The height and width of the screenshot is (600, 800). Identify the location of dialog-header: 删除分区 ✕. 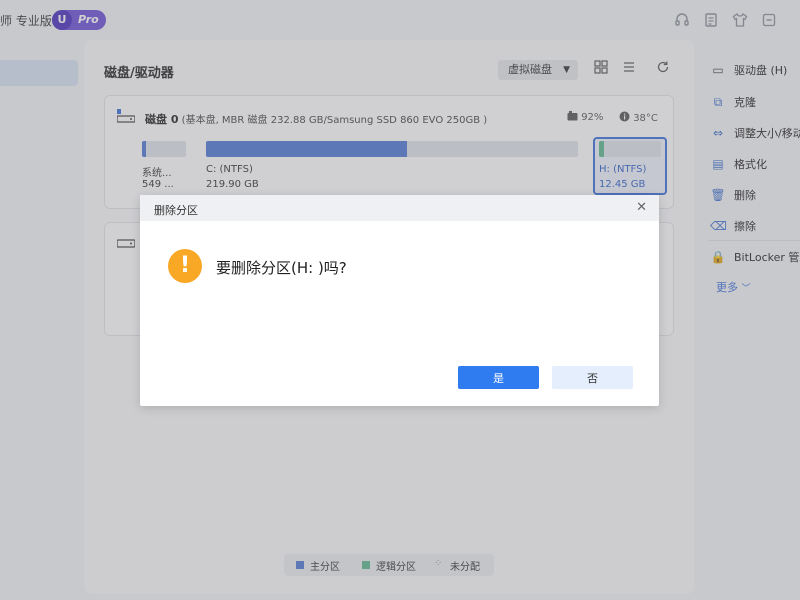
(399, 208).